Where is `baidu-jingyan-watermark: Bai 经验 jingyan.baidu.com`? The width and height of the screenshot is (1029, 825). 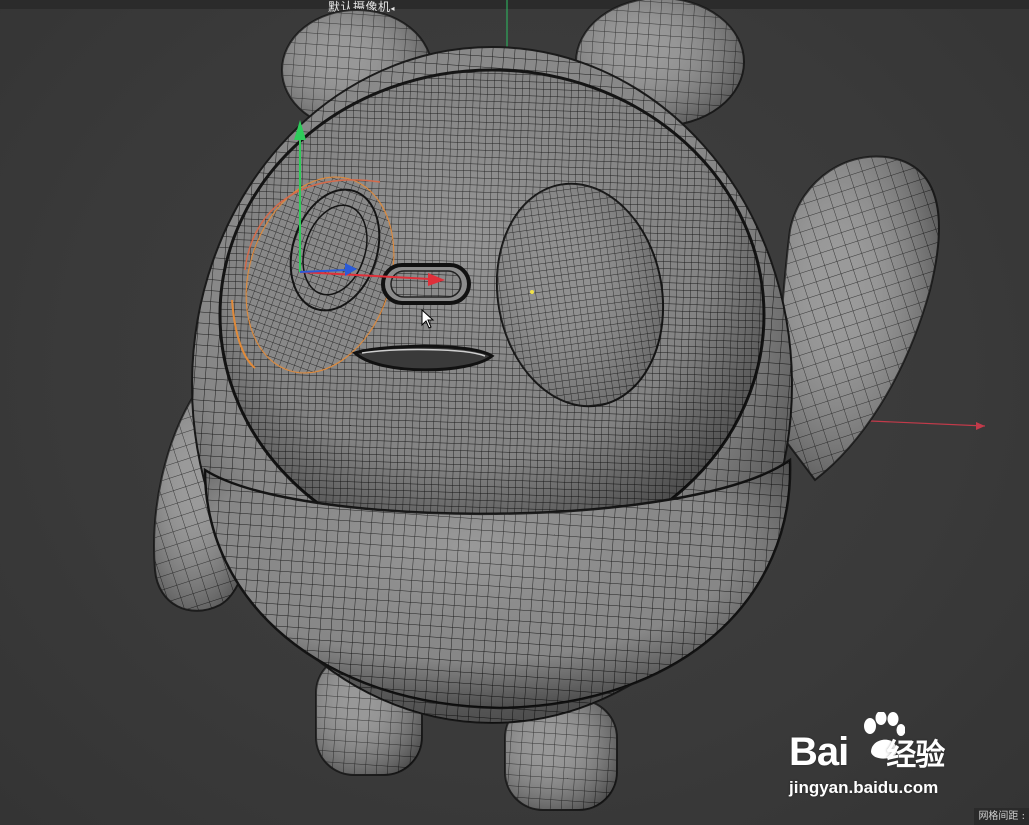 baidu-jingyan-watermark: Bai 经验 jingyan.baidu.com is located at coordinates (885, 758).